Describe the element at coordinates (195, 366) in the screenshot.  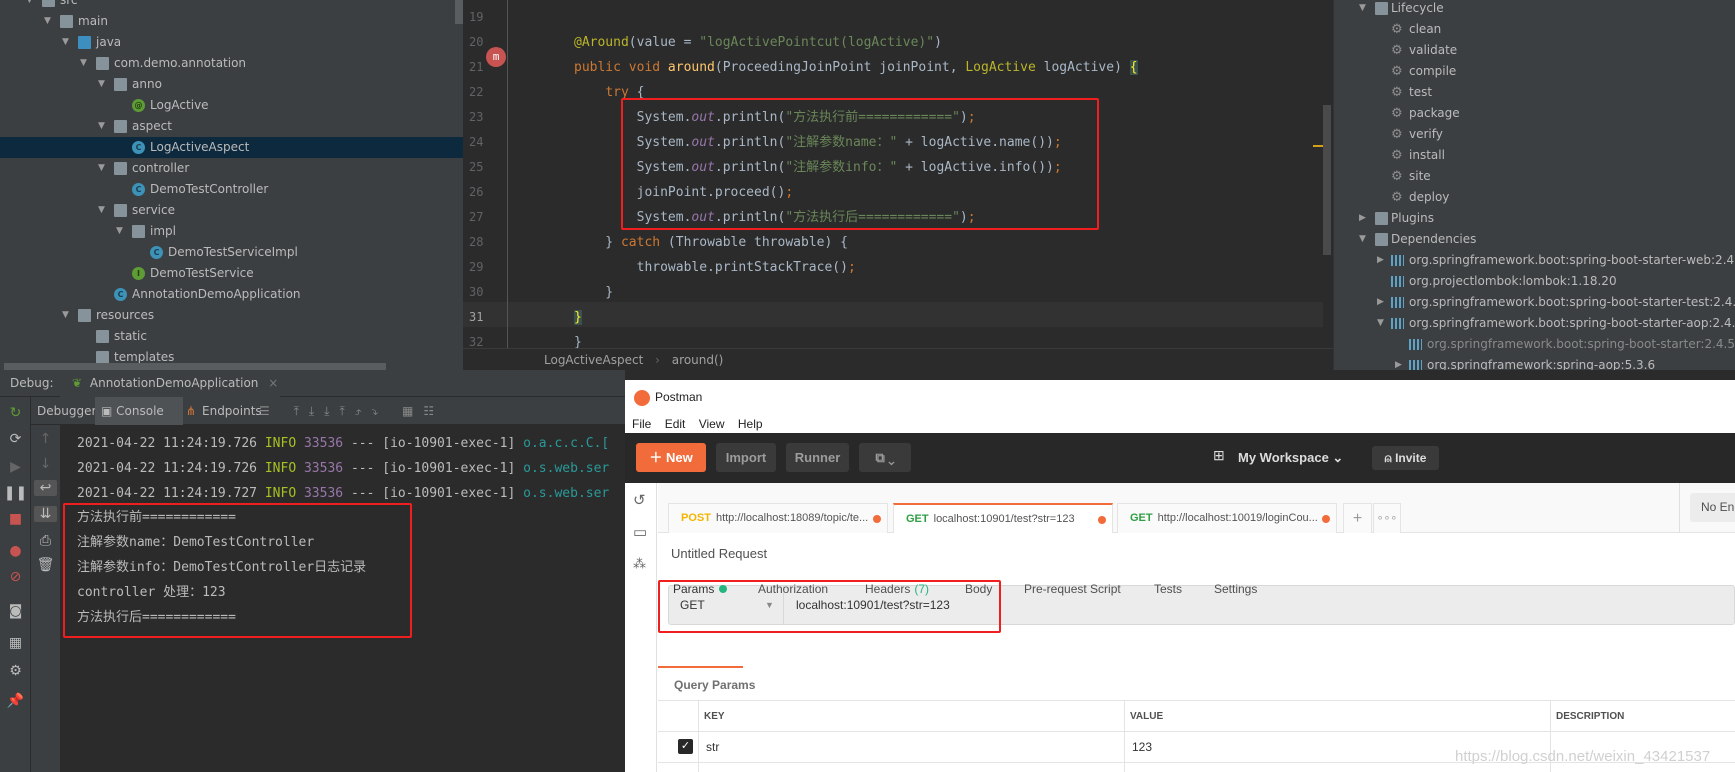
I see `tree-horizontal-scrollbar` at that location.